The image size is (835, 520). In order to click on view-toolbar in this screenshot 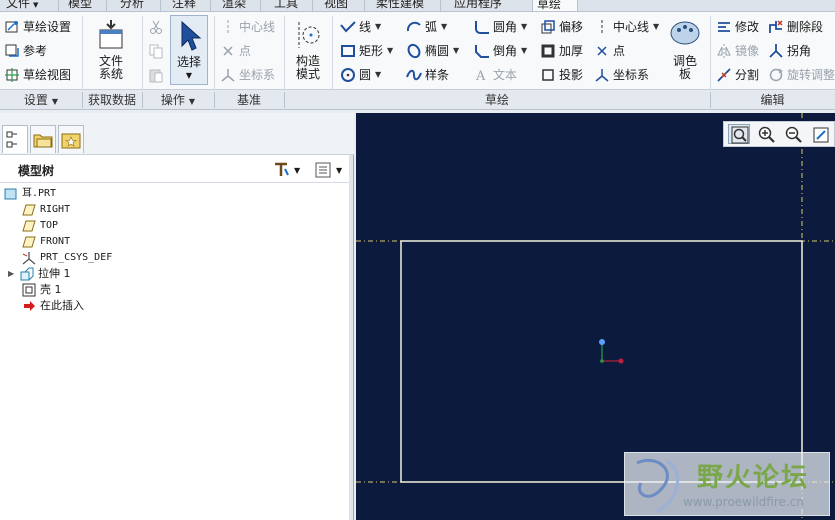, I will do `click(779, 134)`.